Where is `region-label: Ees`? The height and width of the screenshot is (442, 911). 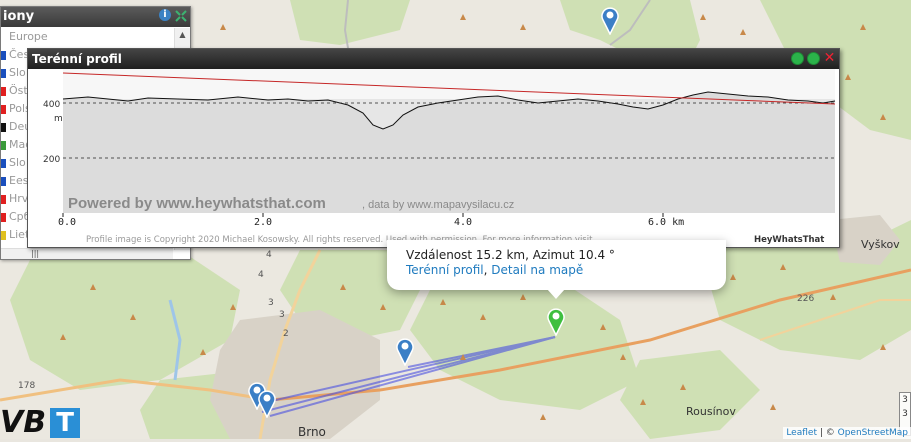
region-label: Ees is located at coordinates (19, 180).